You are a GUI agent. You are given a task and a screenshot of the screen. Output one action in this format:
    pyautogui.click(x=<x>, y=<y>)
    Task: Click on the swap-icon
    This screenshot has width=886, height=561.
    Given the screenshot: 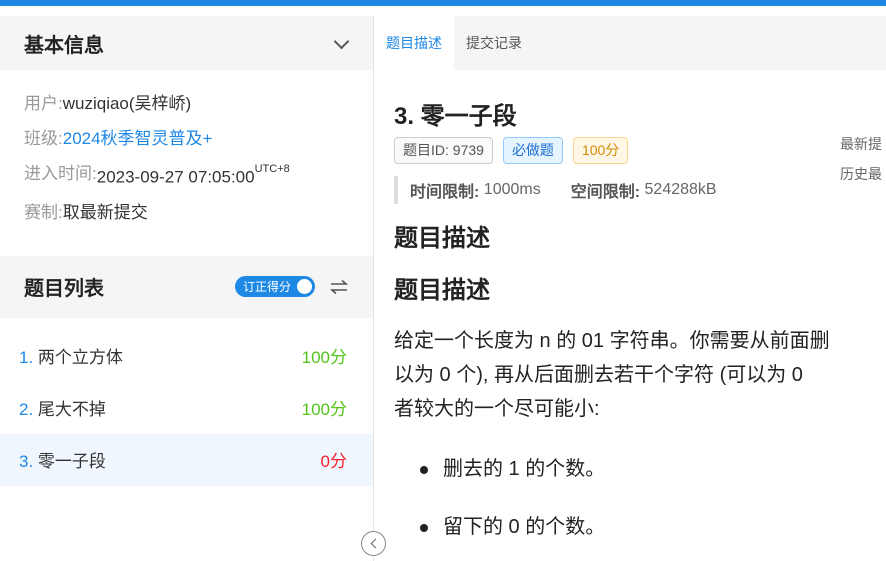 What is the action you would take?
    pyautogui.click(x=339, y=287)
    